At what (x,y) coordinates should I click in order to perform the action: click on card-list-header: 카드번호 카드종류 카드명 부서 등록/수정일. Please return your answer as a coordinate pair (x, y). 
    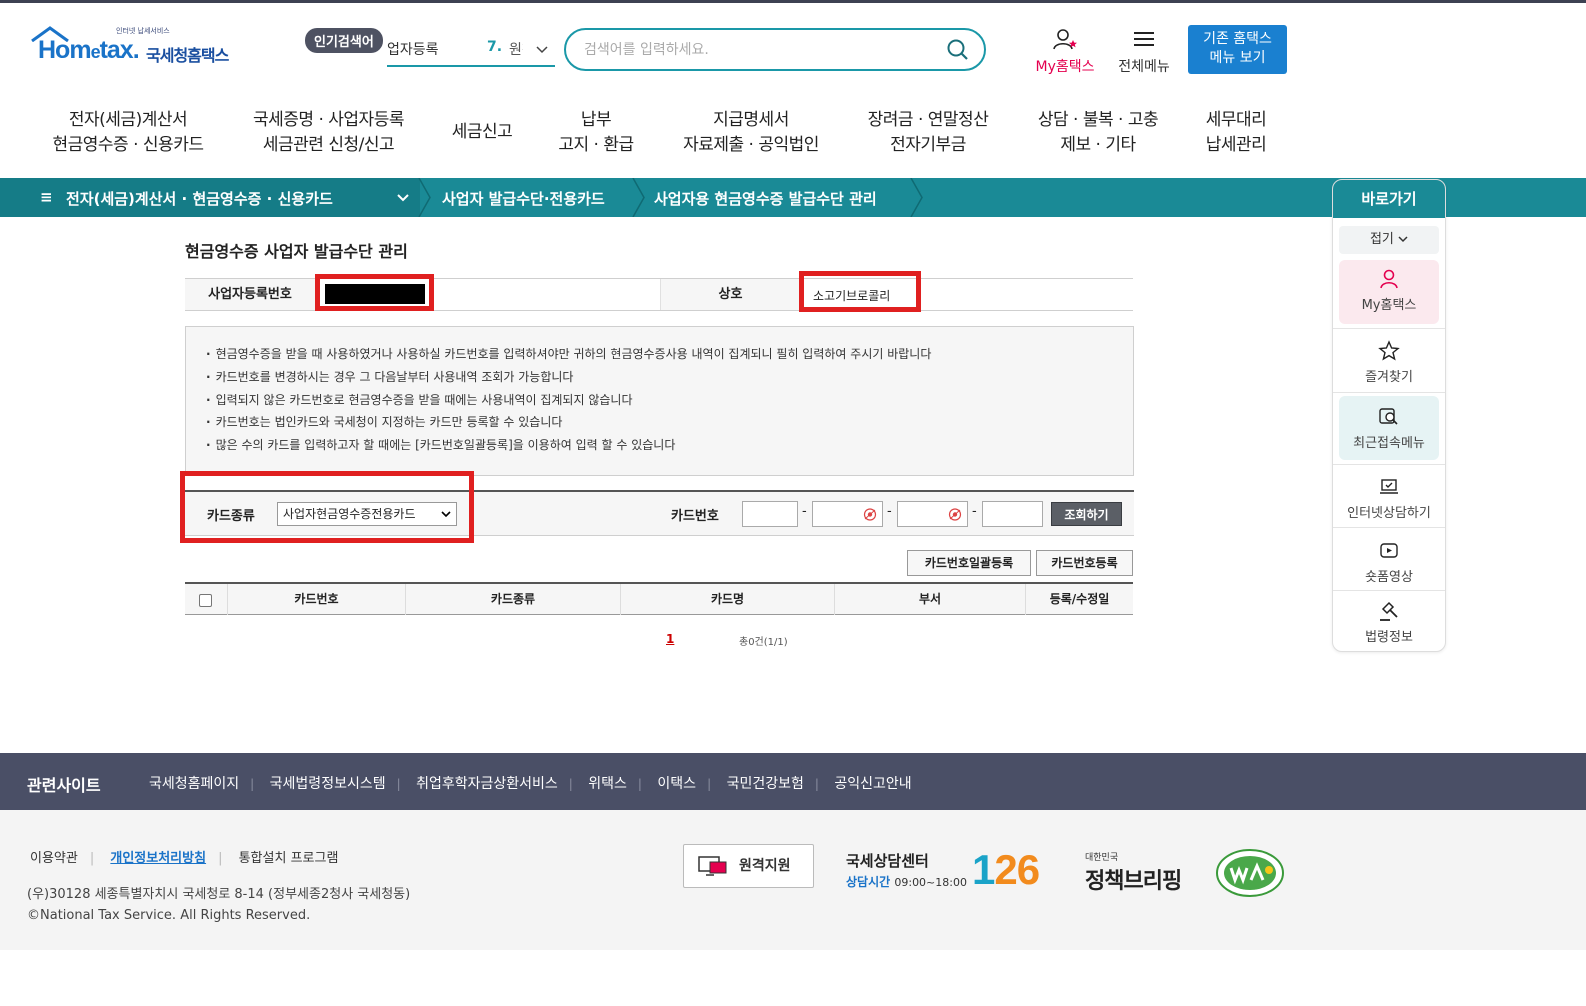
    Looking at the image, I should click on (659, 598).